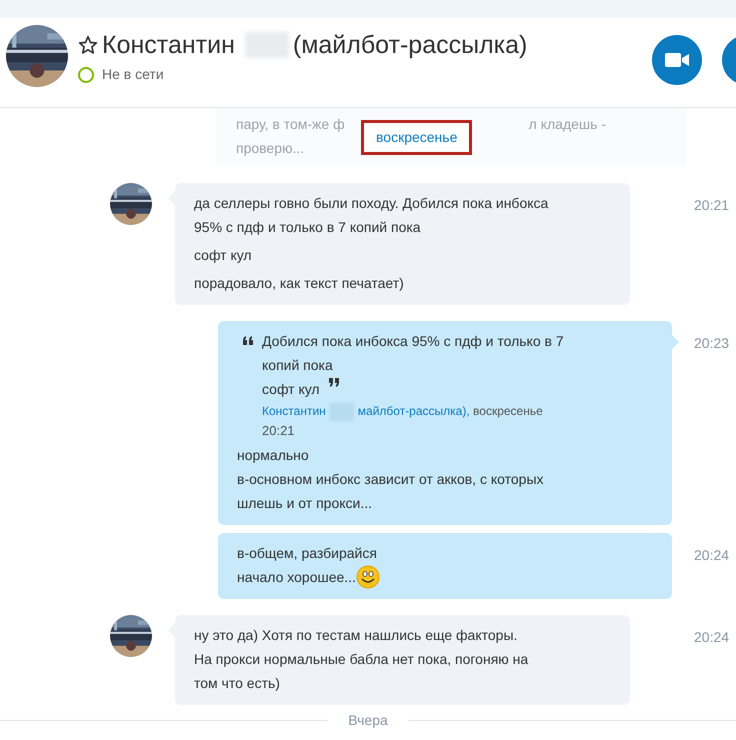  What do you see at coordinates (410, 45) in the screenshot?
I see `contact-name: (майлбот-рассылка)` at bounding box center [410, 45].